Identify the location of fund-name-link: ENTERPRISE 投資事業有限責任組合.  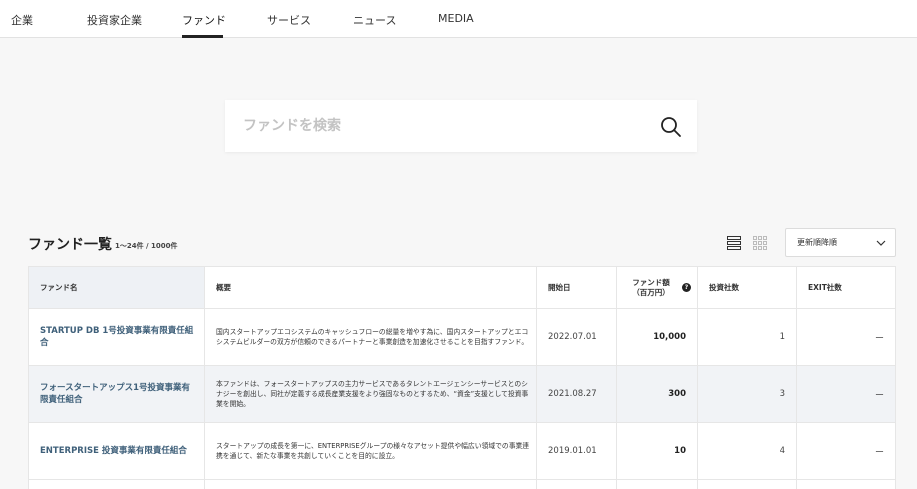
(113, 451).